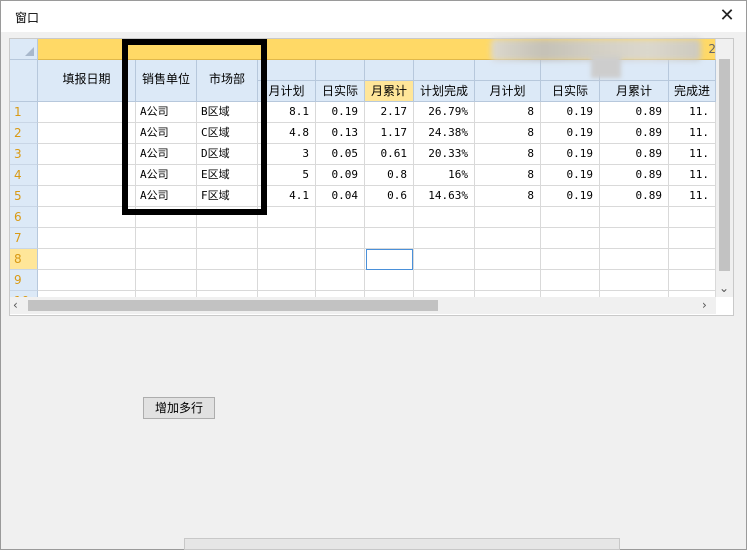 This screenshot has width=747, height=550. I want to click on row-number: 1, so click(24, 112).